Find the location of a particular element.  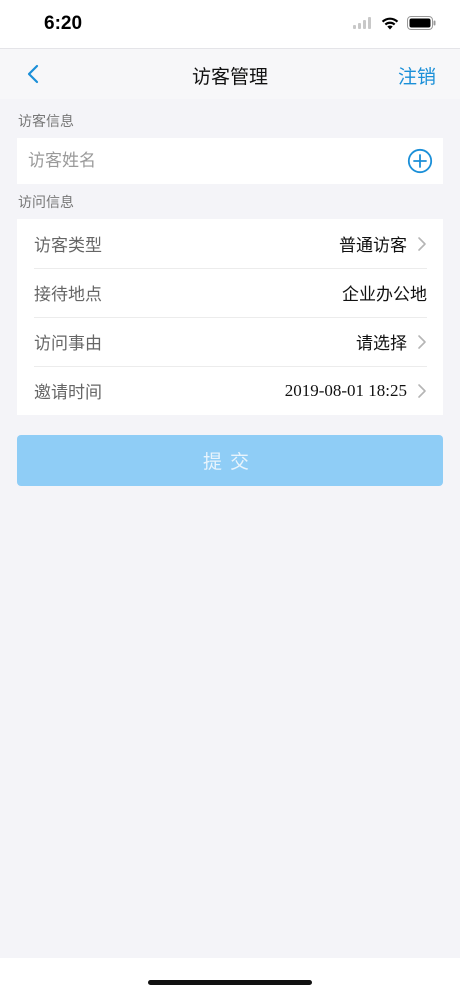

row-value: 2019-08-01 18:25 is located at coordinates (345, 390).